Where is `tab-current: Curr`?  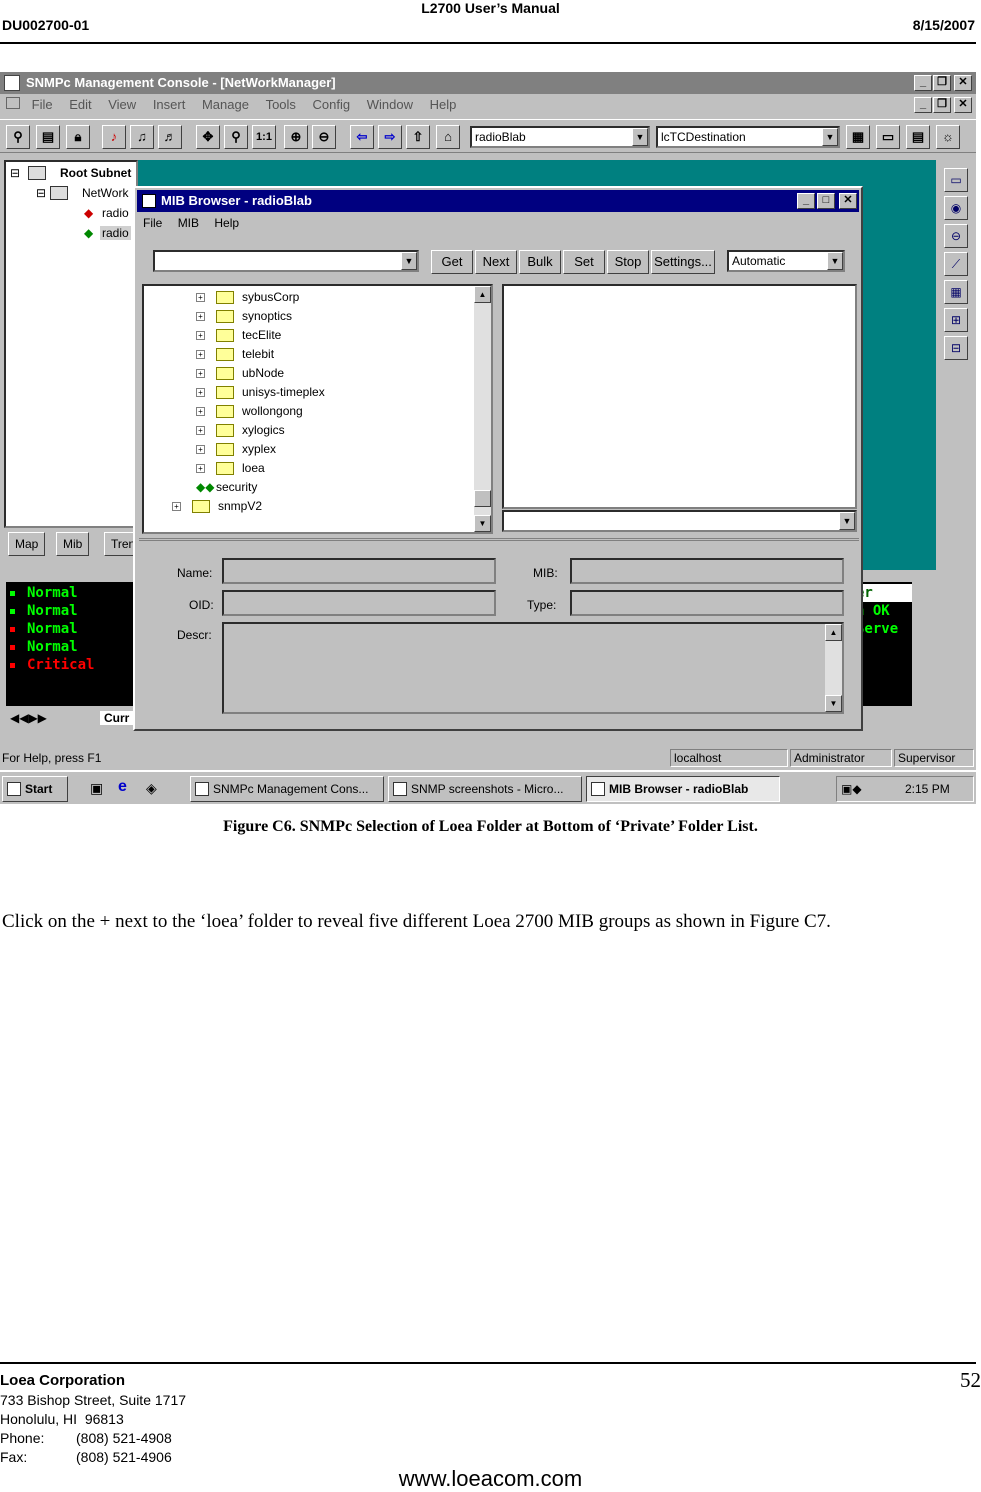
tab-current: Curr is located at coordinates (117, 718).